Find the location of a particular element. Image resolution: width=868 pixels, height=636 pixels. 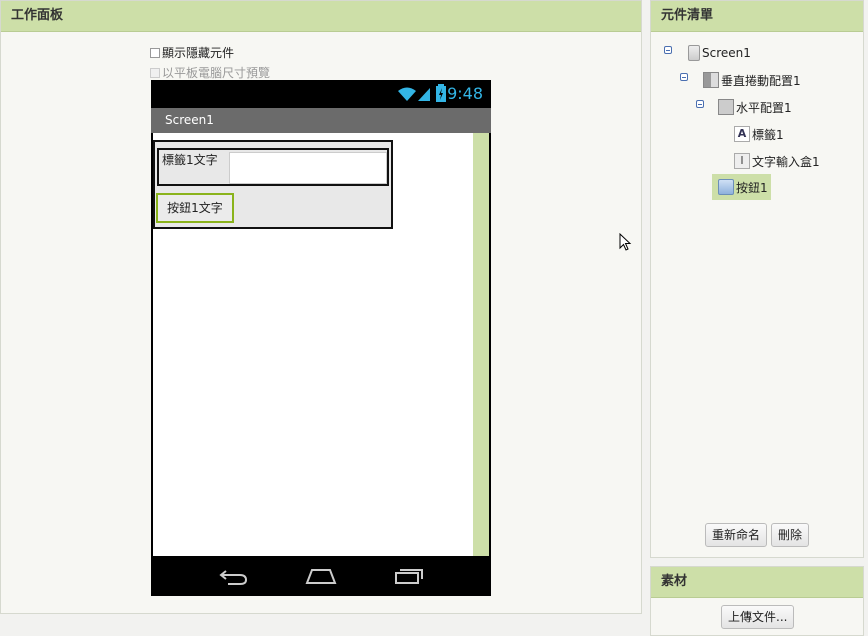

horizontal-arrangement: 標籤1文字 is located at coordinates (273, 167).